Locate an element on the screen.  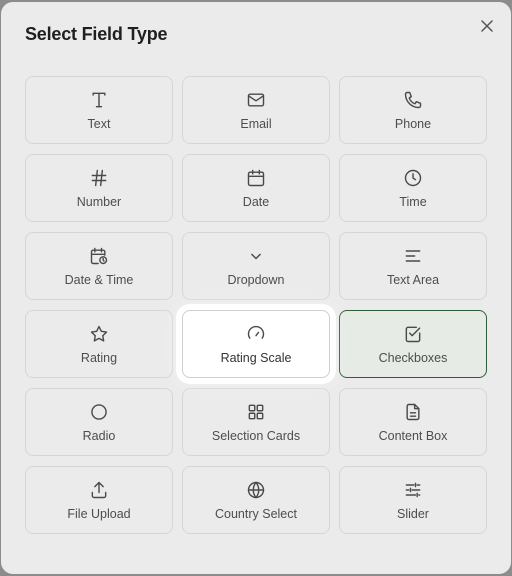
field-type-slider: Slider is located at coordinates (413, 500).